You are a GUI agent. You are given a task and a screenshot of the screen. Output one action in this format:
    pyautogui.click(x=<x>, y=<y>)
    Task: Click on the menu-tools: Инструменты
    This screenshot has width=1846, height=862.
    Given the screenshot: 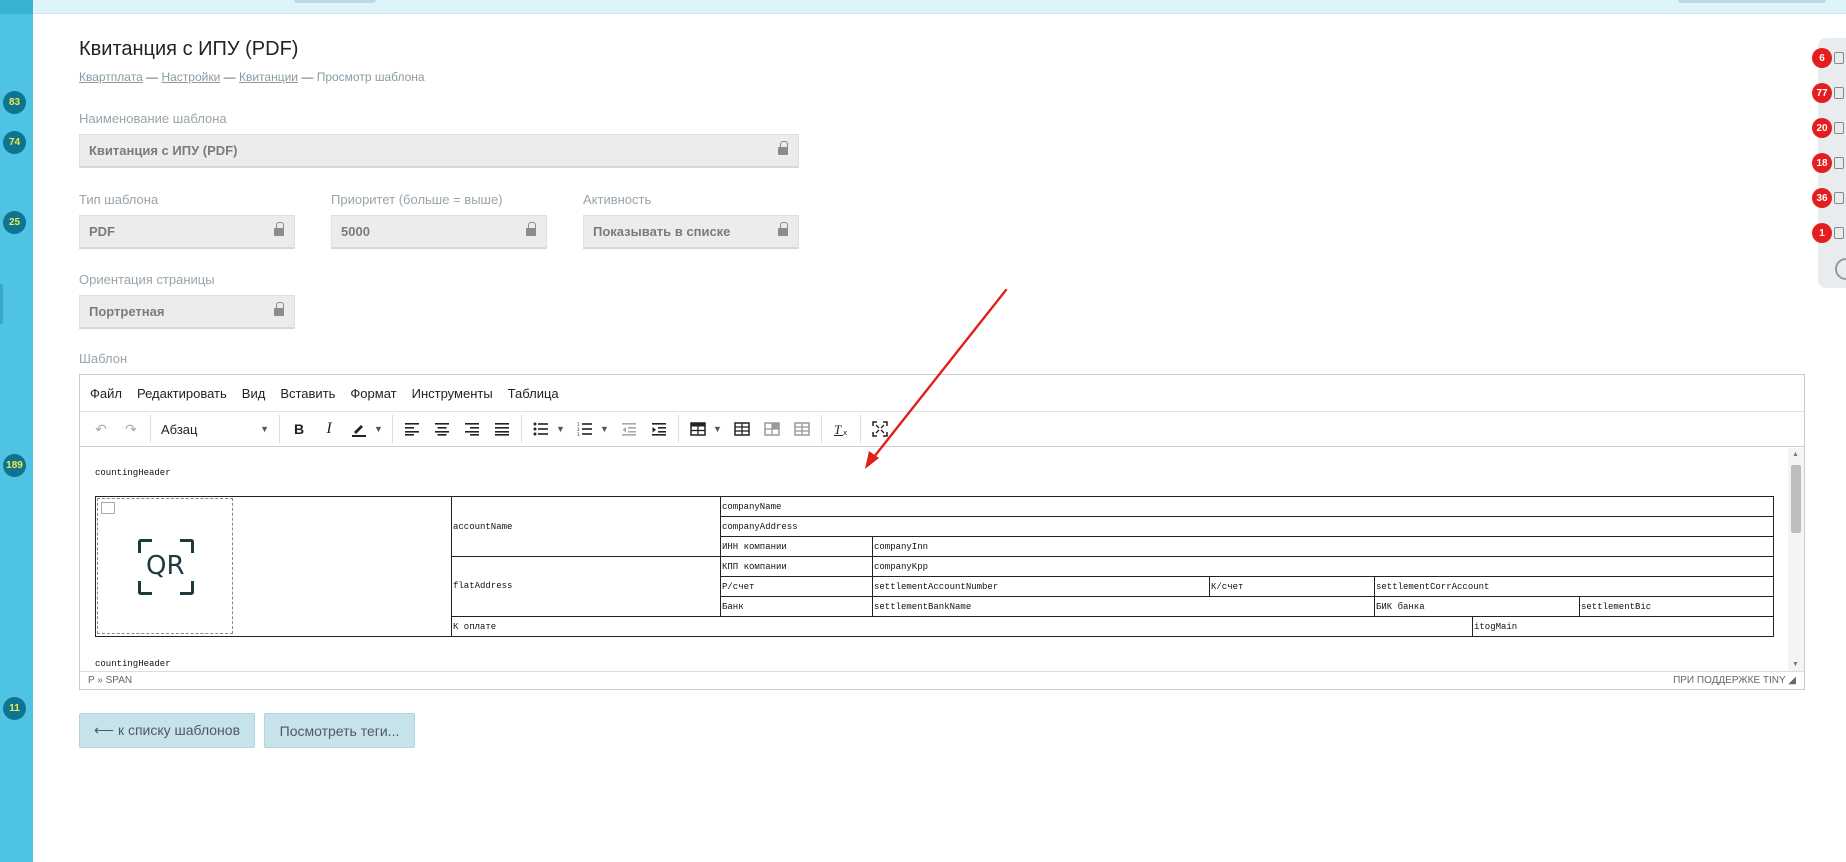 What is the action you would take?
    pyautogui.click(x=452, y=393)
    